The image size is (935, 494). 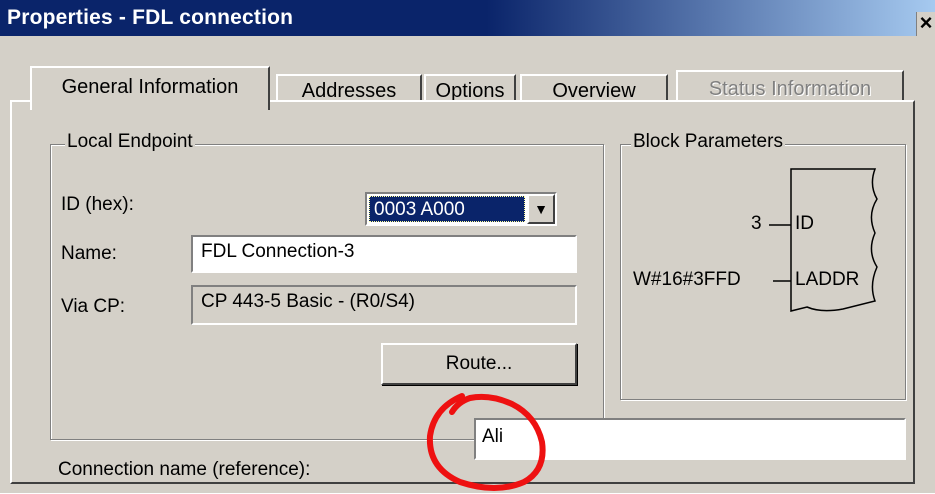 I want to click on laddr-input-value: W#16#3FFD, so click(x=687, y=279).